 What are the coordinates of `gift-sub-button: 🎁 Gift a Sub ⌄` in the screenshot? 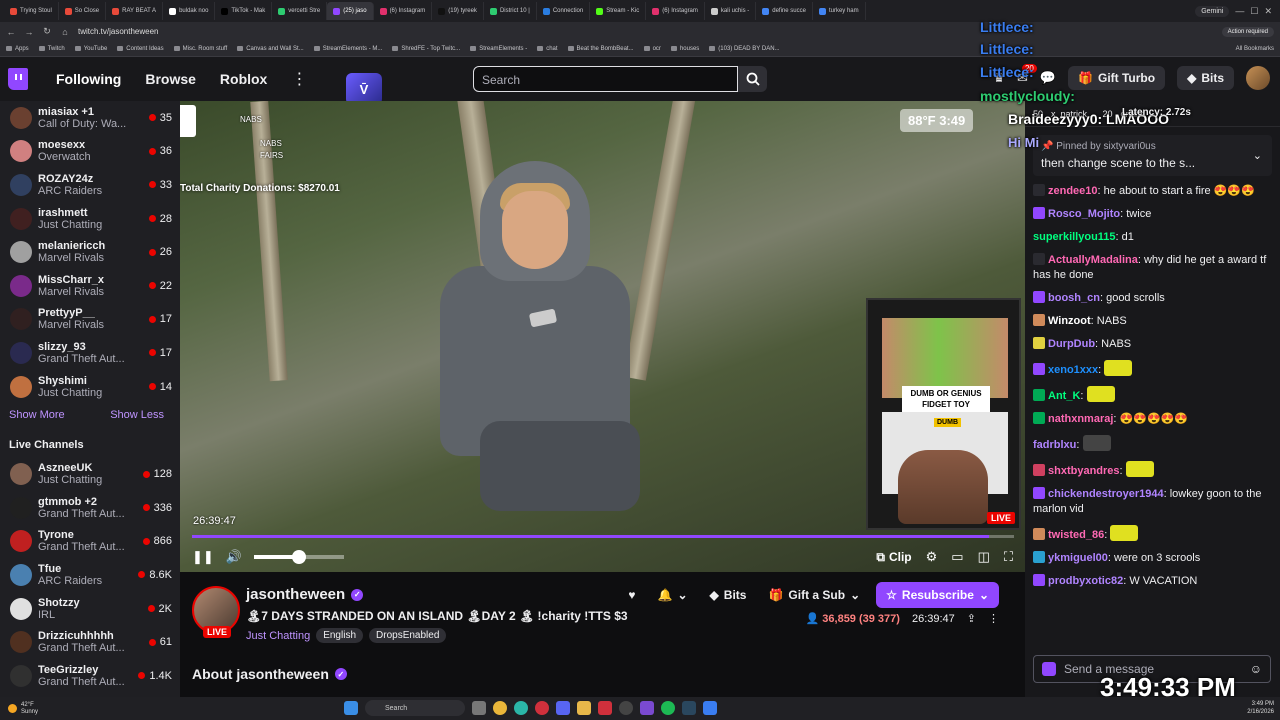 It's located at (814, 595).